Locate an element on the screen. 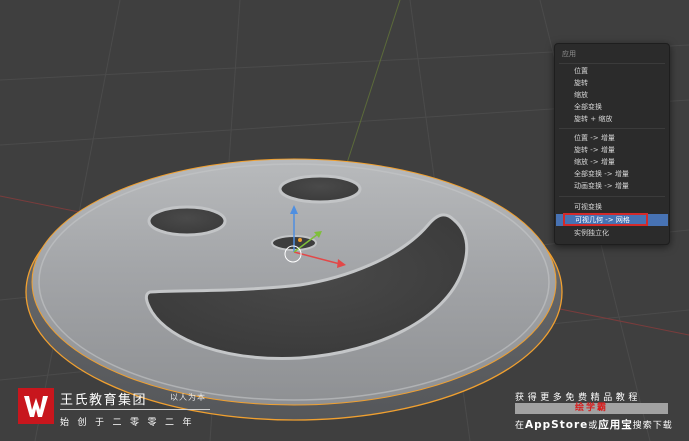  eye-hole-left is located at coordinates (187, 221).